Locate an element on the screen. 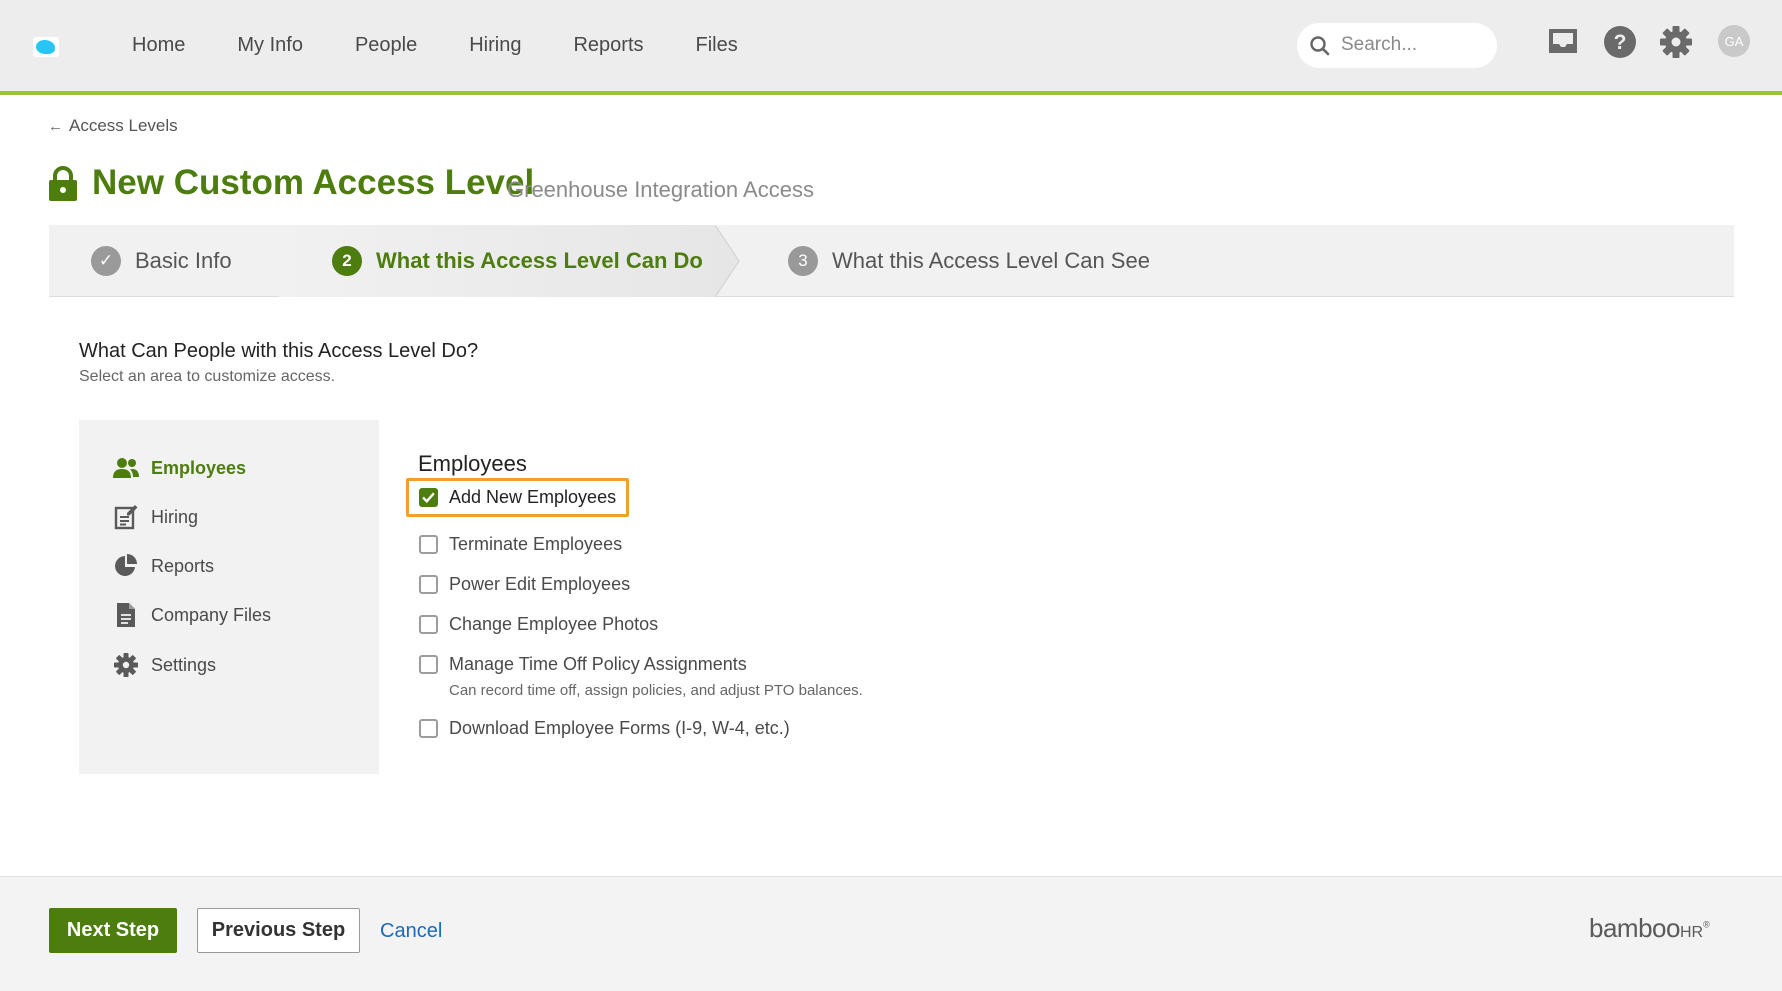  sidebar-item-label: Reports is located at coordinates (183, 565).